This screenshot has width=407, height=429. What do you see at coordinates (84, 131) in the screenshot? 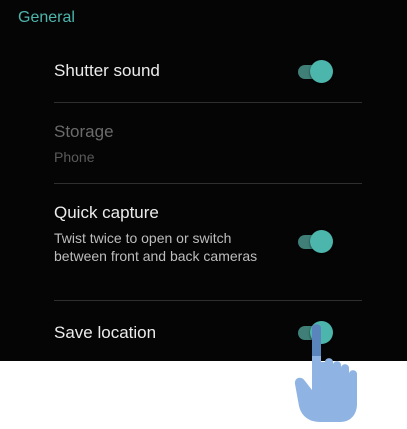
I see `setting-title: Storage` at bounding box center [84, 131].